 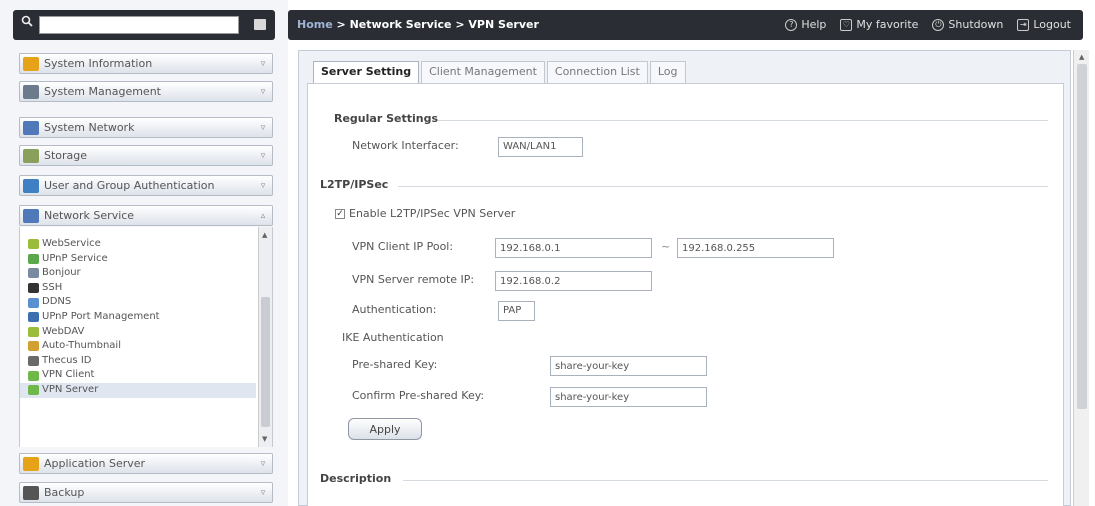 What do you see at coordinates (33, 288) in the screenshot?
I see `ssh-icon` at bounding box center [33, 288].